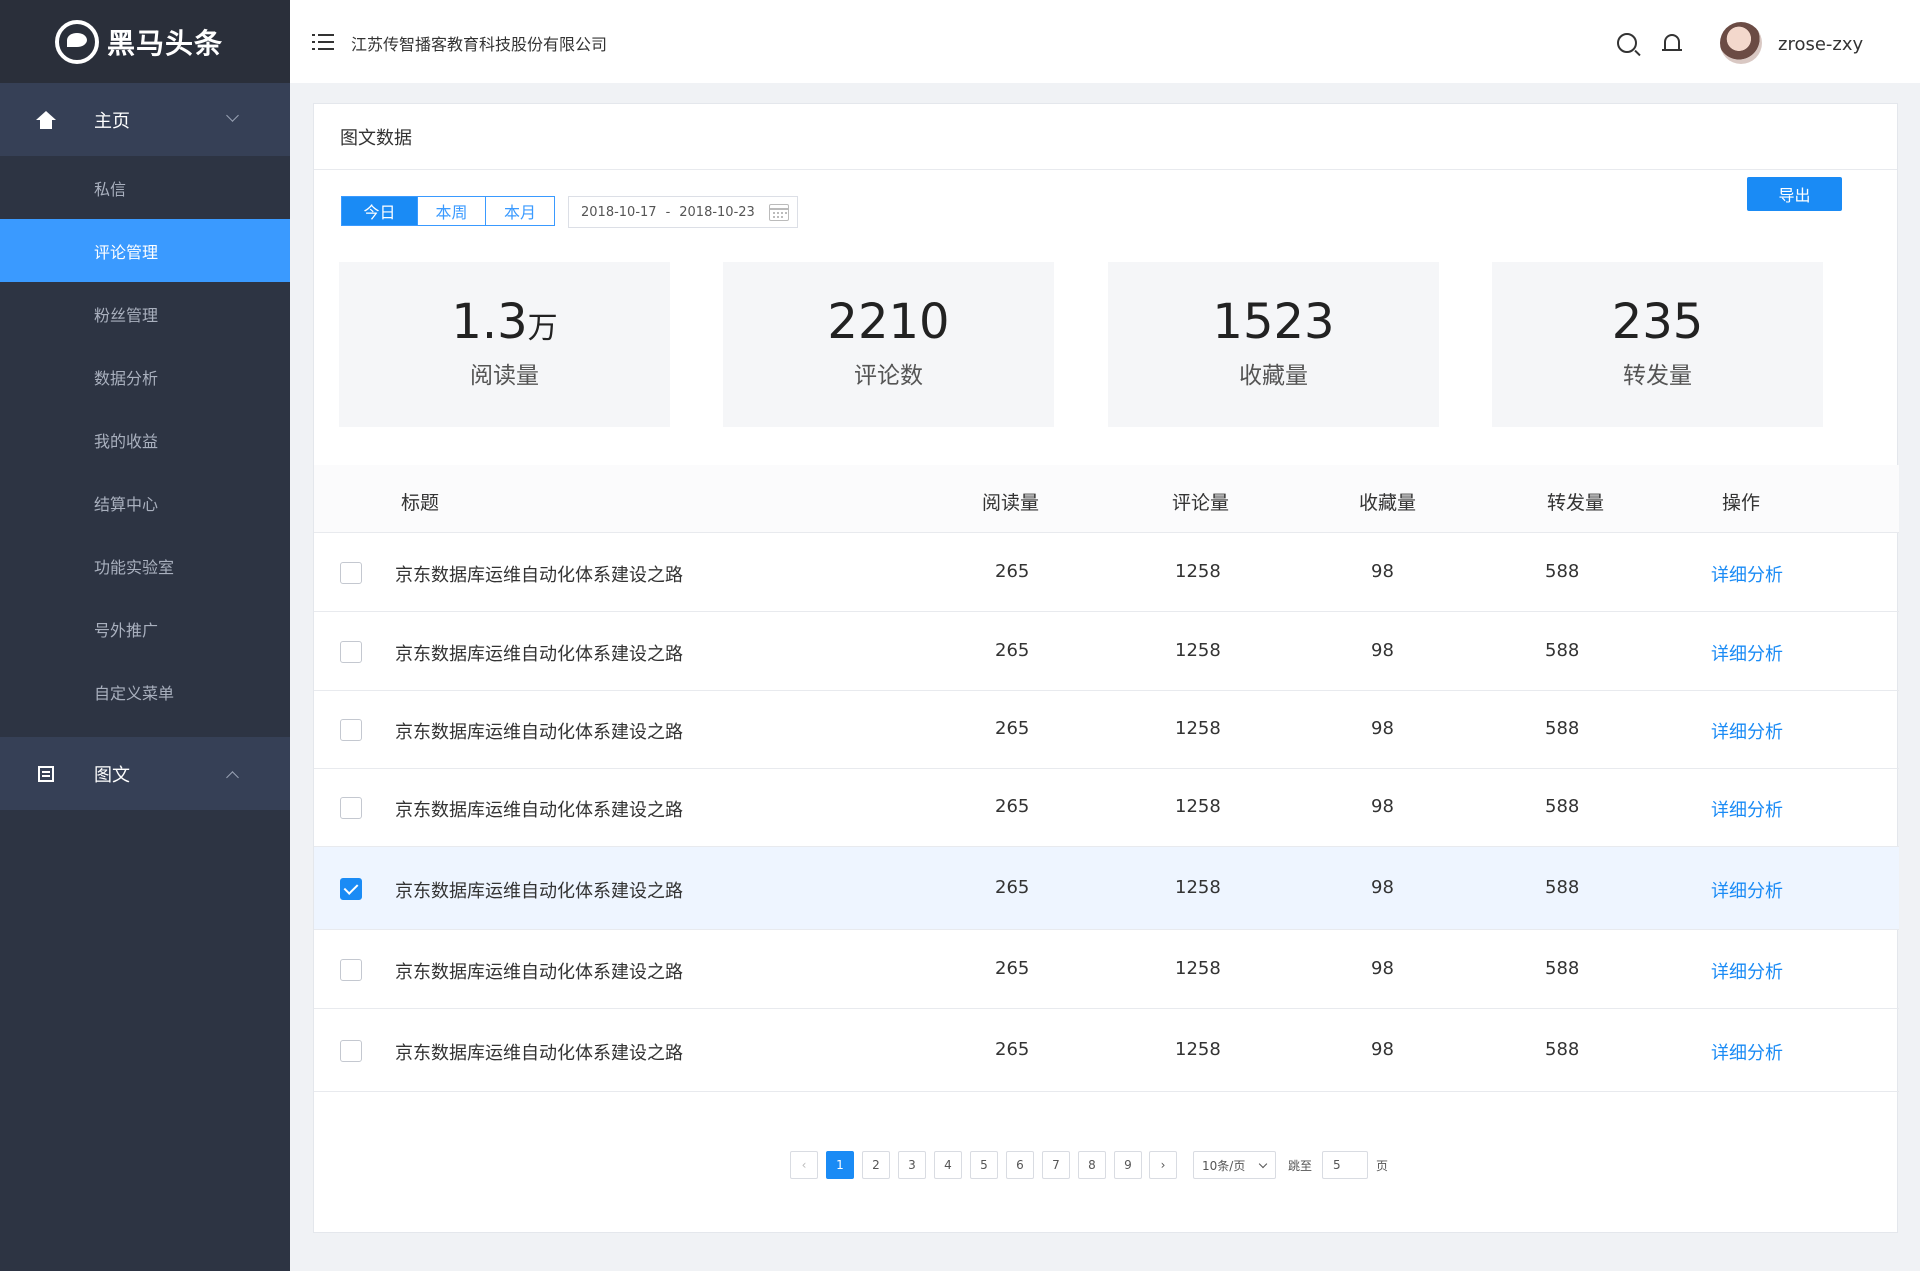 This screenshot has width=1920, height=1271. I want to click on sidebar-item-label: 粉丝管理, so click(126, 315).